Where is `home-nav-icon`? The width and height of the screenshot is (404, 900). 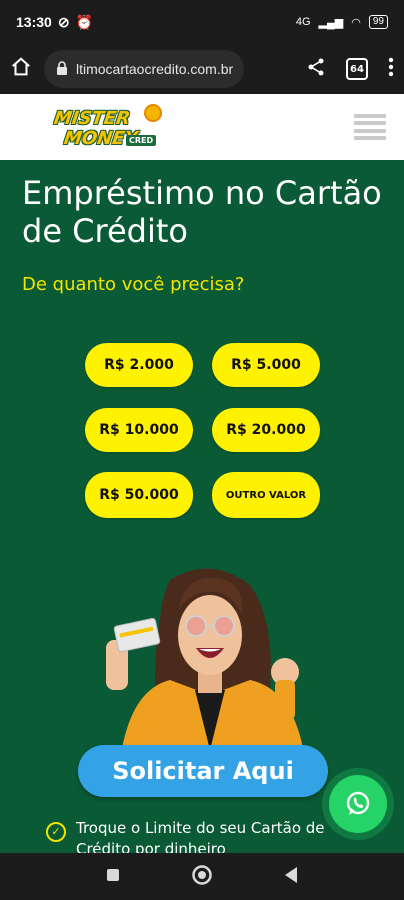 home-nav-icon is located at coordinates (202, 877).